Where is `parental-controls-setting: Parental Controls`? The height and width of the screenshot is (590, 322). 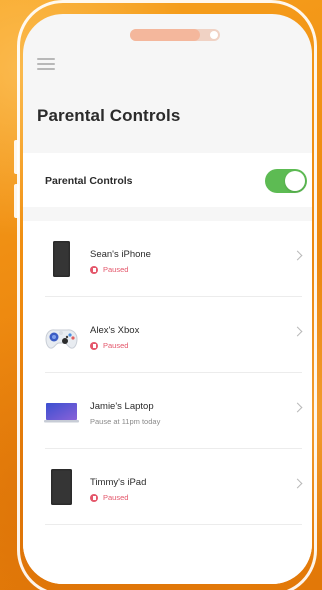
parental-controls-setting: Parental Controls is located at coordinates (167, 180).